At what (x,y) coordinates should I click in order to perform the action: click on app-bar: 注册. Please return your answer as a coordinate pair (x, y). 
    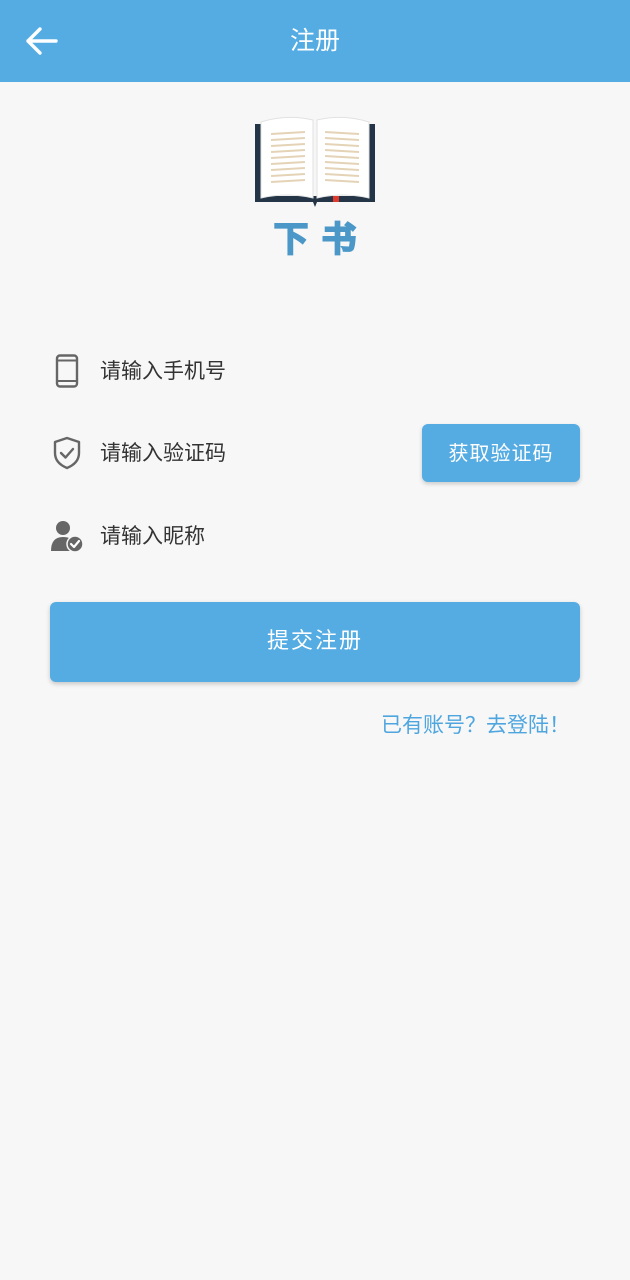
    Looking at the image, I should click on (315, 41).